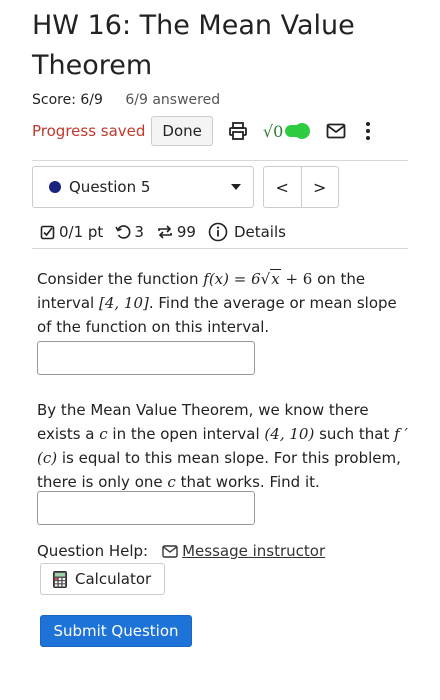 This screenshot has width=440, height=700. I want to click on math-entry-toggle: √0, so click(286, 131).